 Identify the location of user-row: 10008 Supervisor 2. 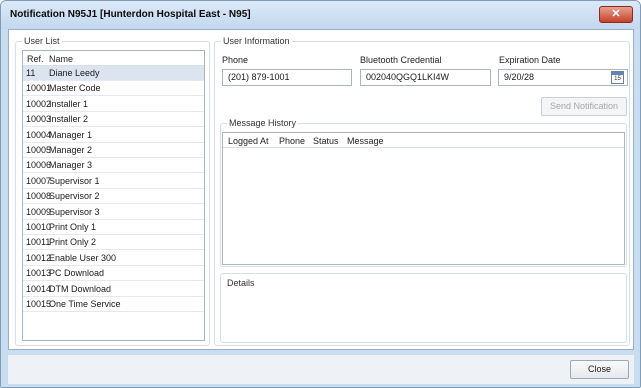
(113, 197).